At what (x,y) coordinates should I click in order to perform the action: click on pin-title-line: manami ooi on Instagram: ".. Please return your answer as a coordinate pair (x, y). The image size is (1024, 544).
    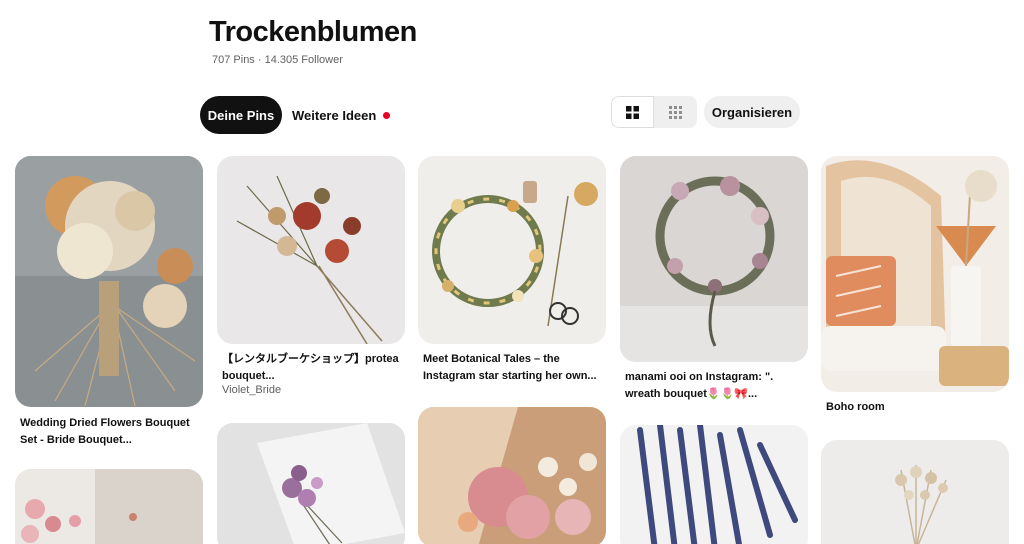
    Looking at the image, I should click on (699, 377).